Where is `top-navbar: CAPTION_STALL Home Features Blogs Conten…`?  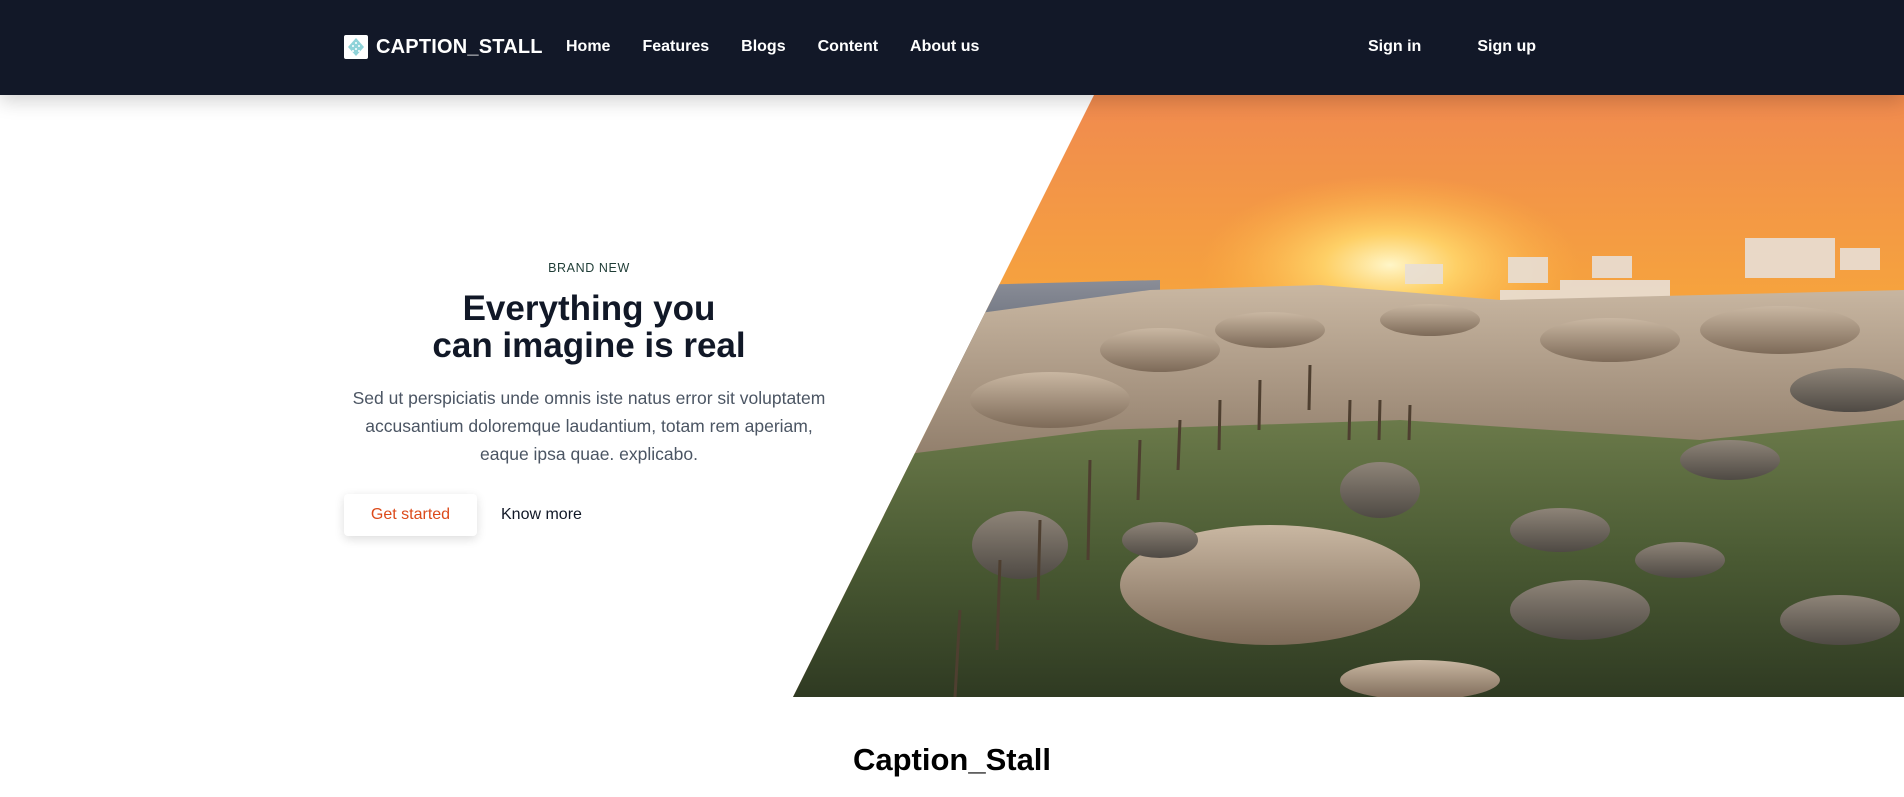 top-navbar: CAPTION_STALL Home Features Blogs Conten… is located at coordinates (952, 47).